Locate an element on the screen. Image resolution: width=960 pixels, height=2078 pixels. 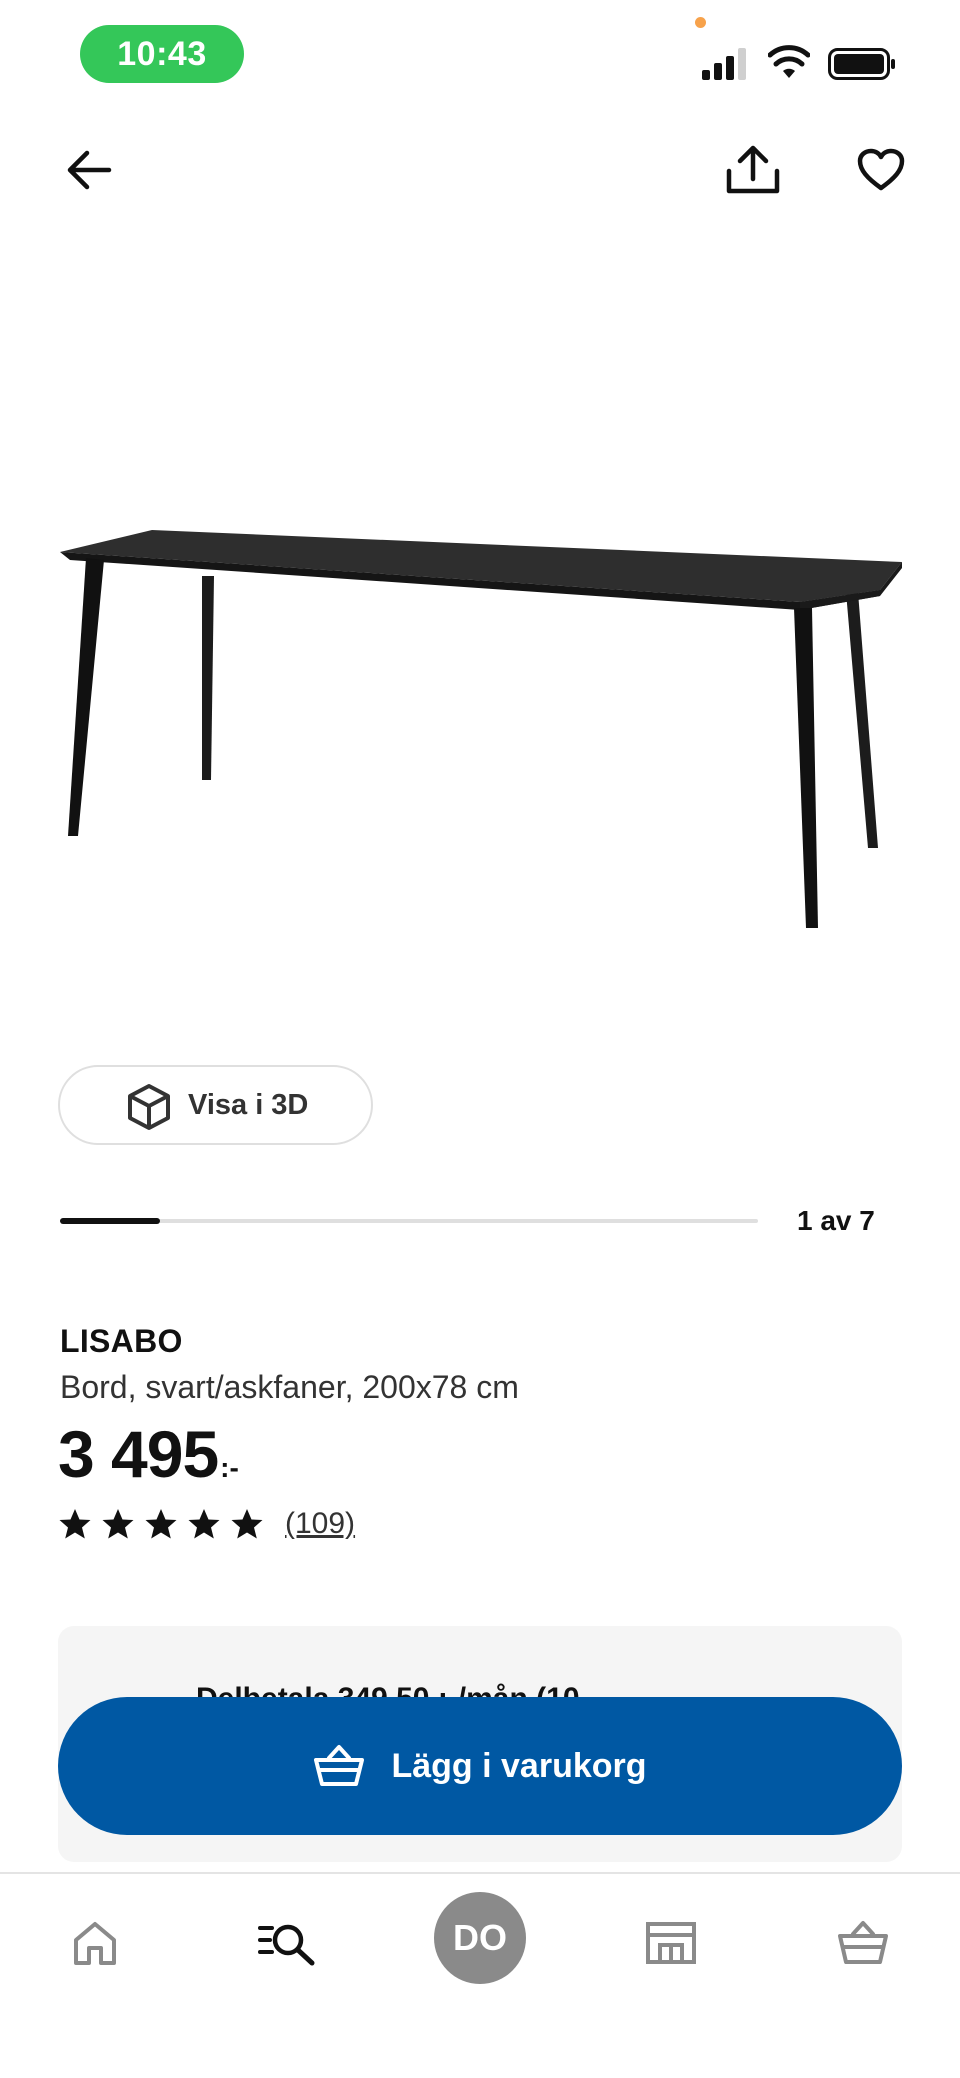
rating-stars is located at coordinates (165, 1524).